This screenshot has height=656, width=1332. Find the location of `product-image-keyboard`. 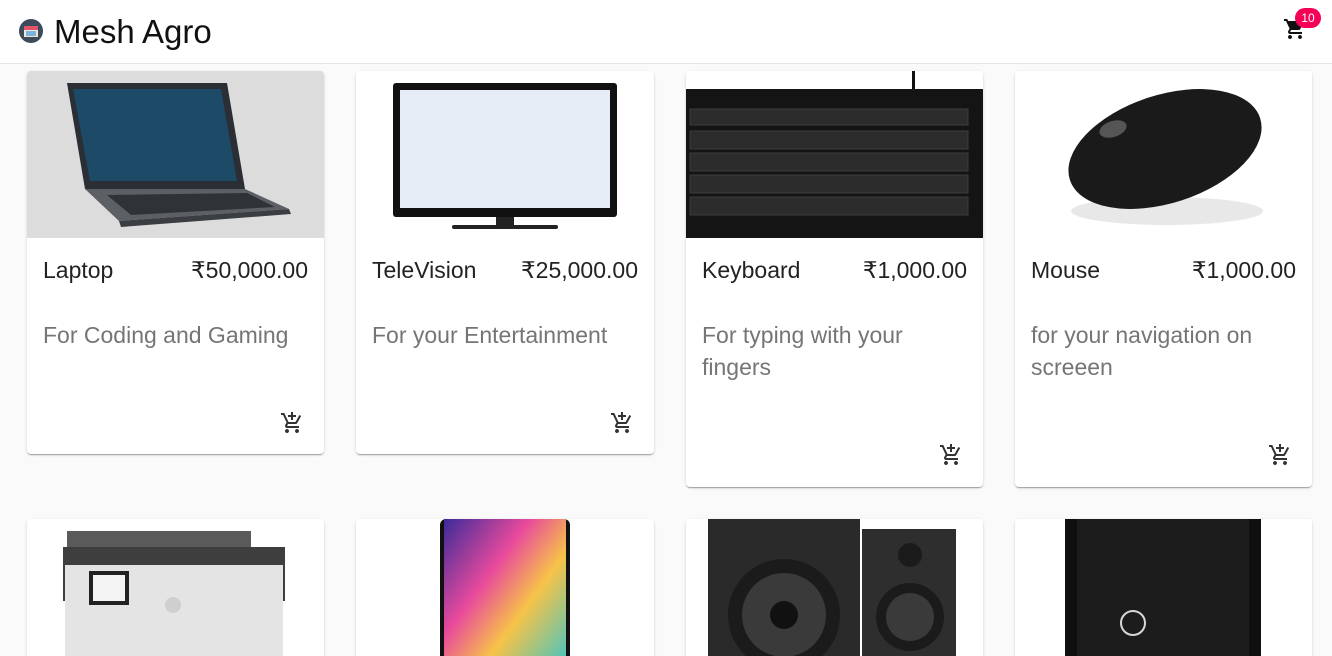

product-image-keyboard is located at coordinates (834, 154).